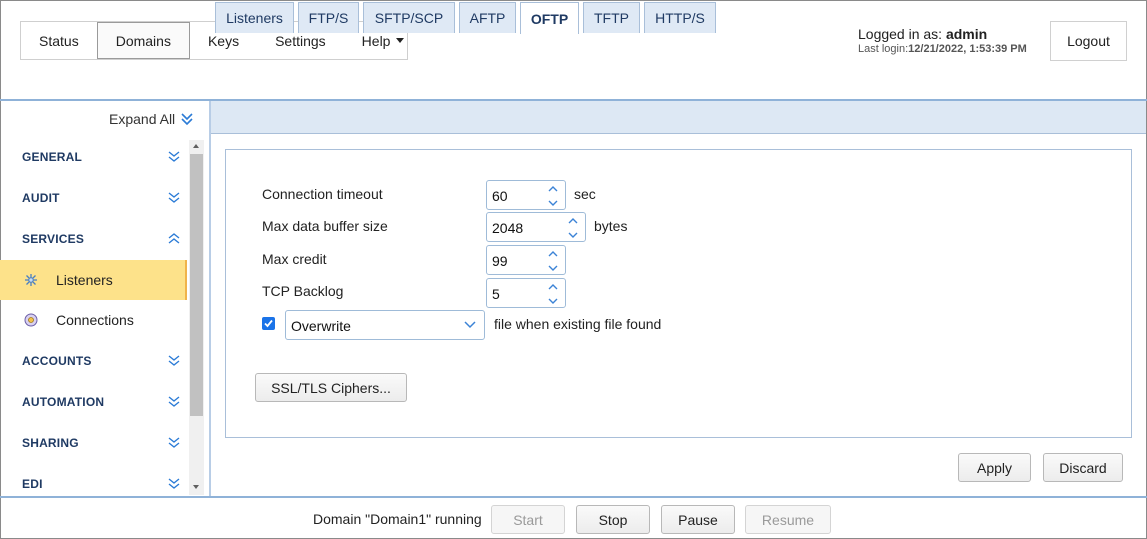 This screenshot has width=1147, height=539. What do you see at coordinates (325, 226) in the screenshot?
I see `max-buffer-label: Max data buffer size` at bounding box center [325, 226].